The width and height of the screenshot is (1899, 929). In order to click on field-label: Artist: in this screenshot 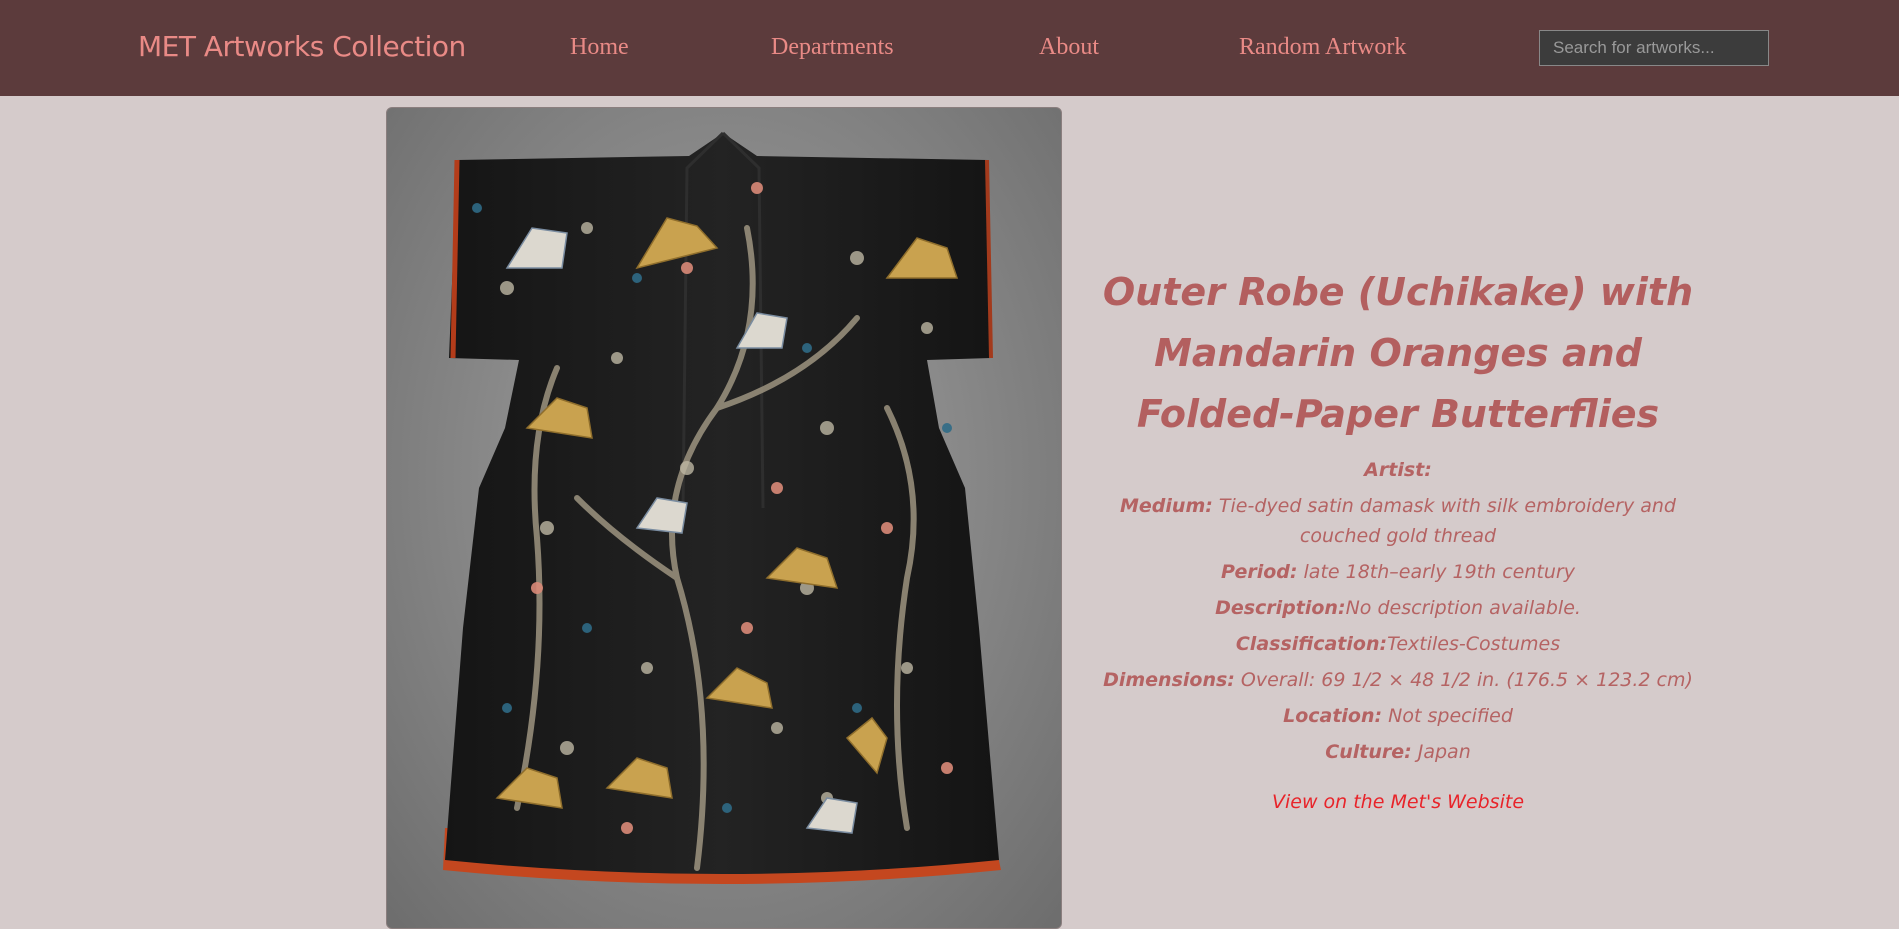, I will do `click(1398, 470)`.